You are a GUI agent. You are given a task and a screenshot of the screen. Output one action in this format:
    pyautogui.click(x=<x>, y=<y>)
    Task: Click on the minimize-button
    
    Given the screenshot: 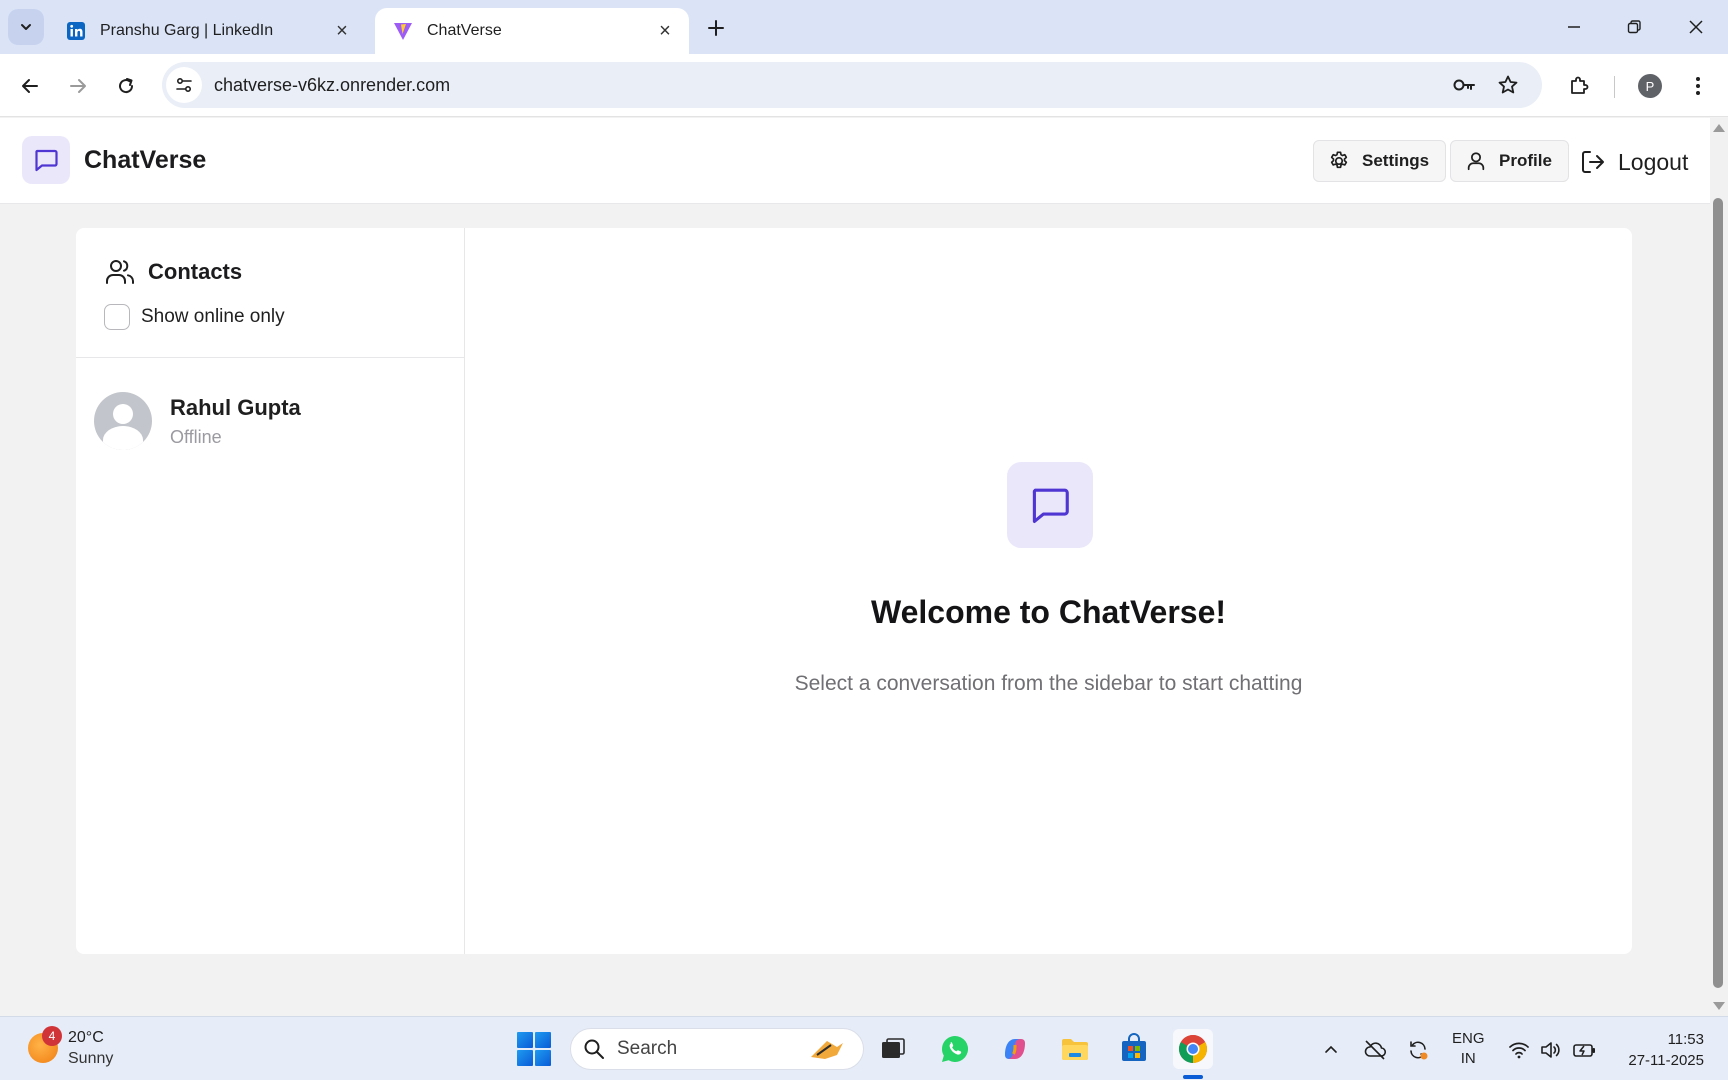 What is the action you would take?
    pyautogui.click(x=1574, y=27)
    